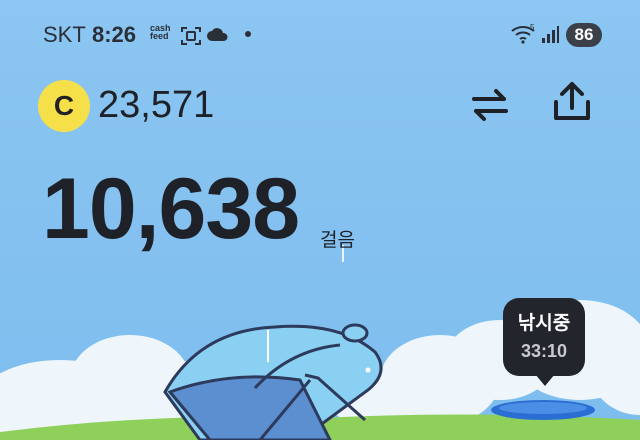 The width and height of the screenshot is (640, 440). What do you see at coordinates (171, 209) in the screenshot?
I see `step-count: 10,638` at bounding box center [171, 209].